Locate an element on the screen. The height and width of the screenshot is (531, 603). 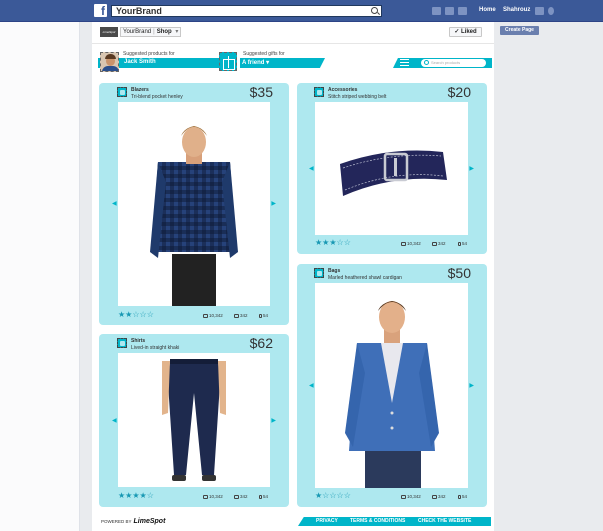
suggested-for-name: Jack Smith is located at coordinates (140, 62).